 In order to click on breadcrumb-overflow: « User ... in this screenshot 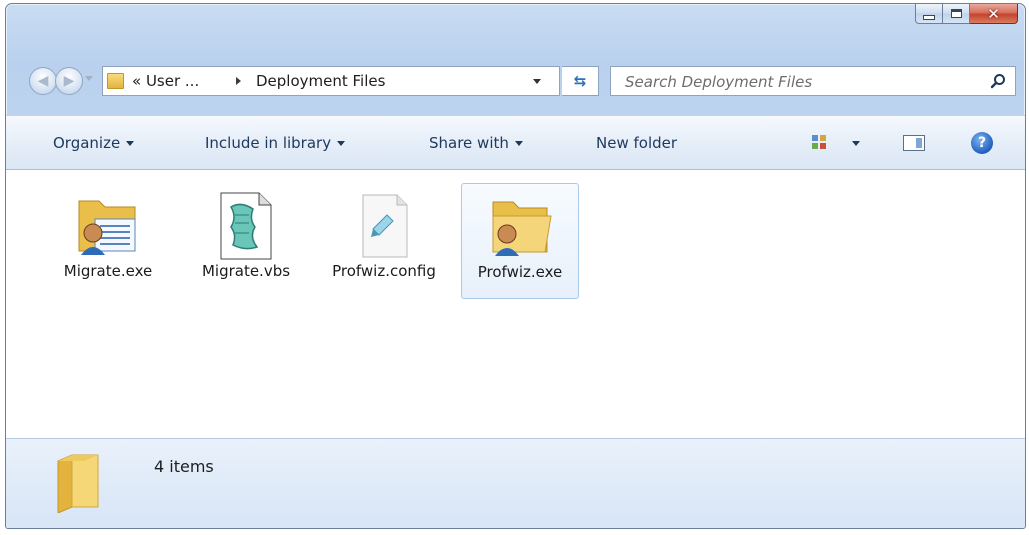, I will do `click(165, 81)`.